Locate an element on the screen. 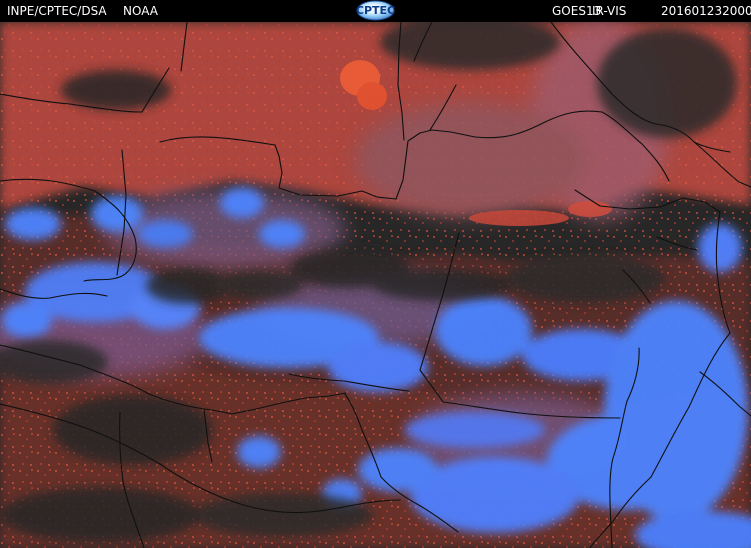  timestamp-label: 201601232000 is located at coordinates (706, 11).